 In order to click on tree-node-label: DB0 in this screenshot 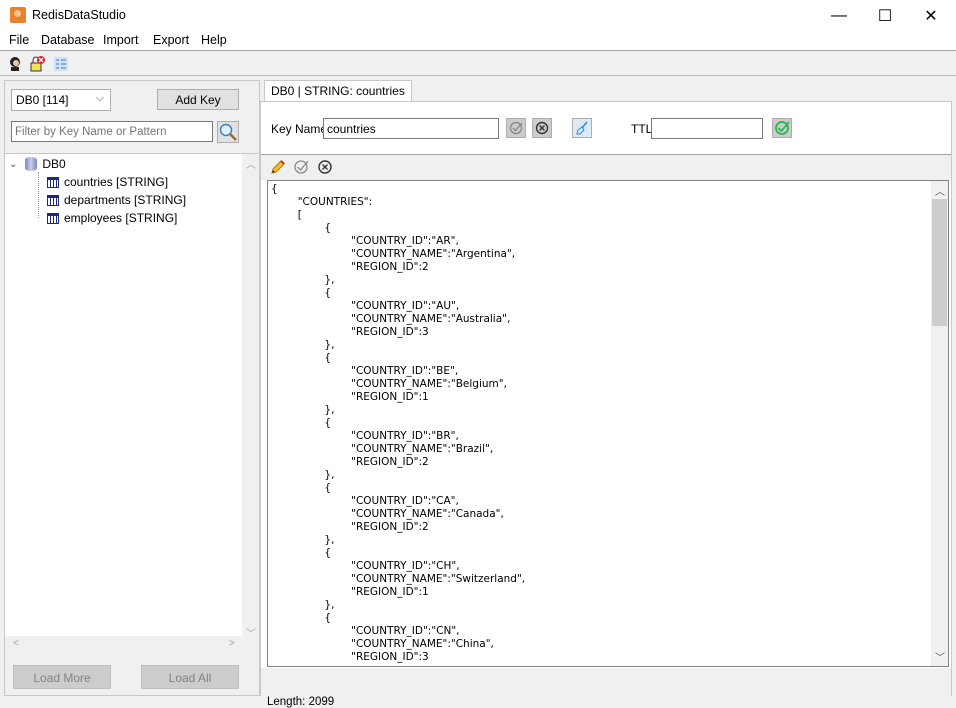, I will do `click(54, 164)`.